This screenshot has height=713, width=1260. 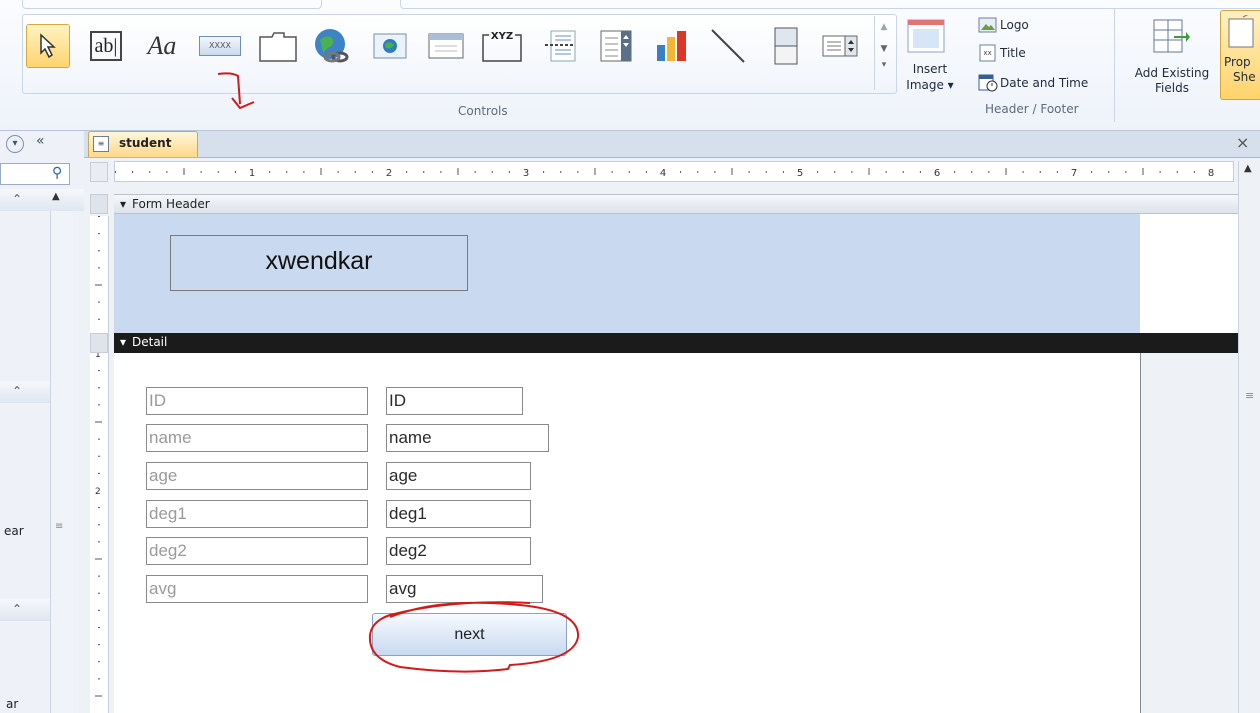 What do you see at coordinates (728, 46) in the screenshot?
I see `line-tool-button` at bounding box center [728, 46].